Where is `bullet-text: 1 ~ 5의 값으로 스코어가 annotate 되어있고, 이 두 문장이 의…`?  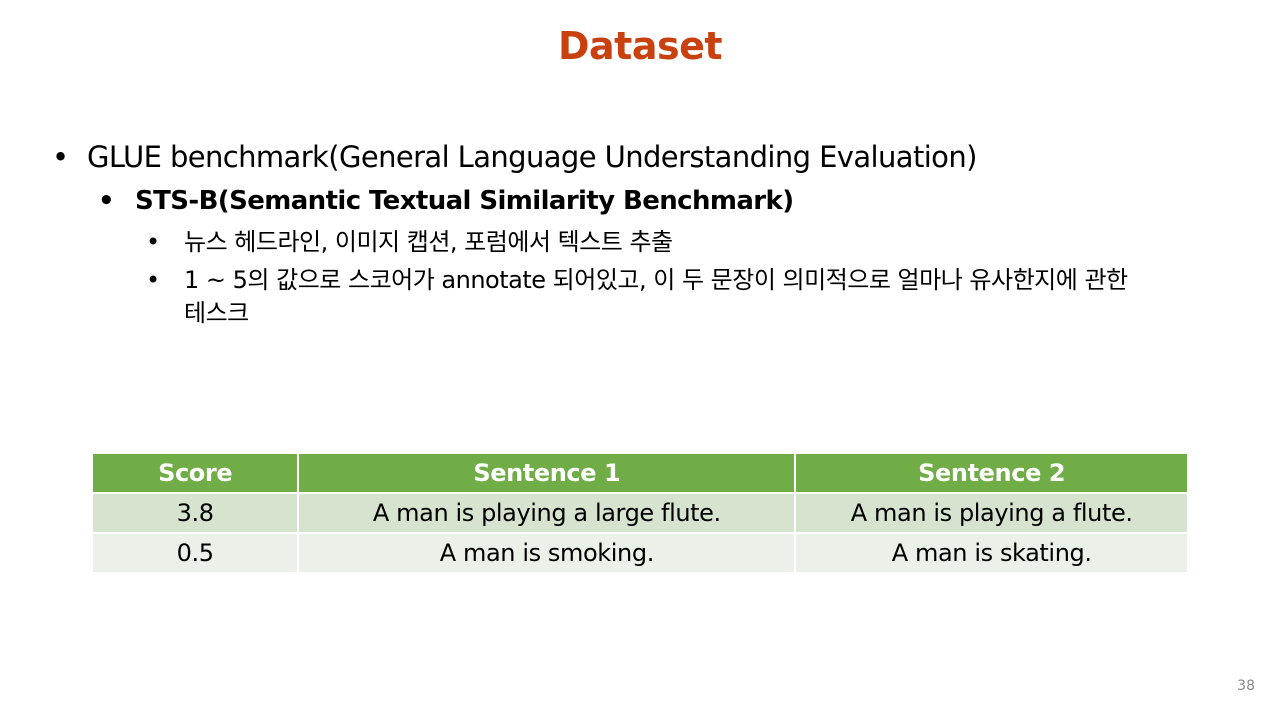 bullet-text: 1 ~ 5의 값으로 스코어가 annotate 되어있고, 이 두 문장이 의… is located at coordinates (656, 296).